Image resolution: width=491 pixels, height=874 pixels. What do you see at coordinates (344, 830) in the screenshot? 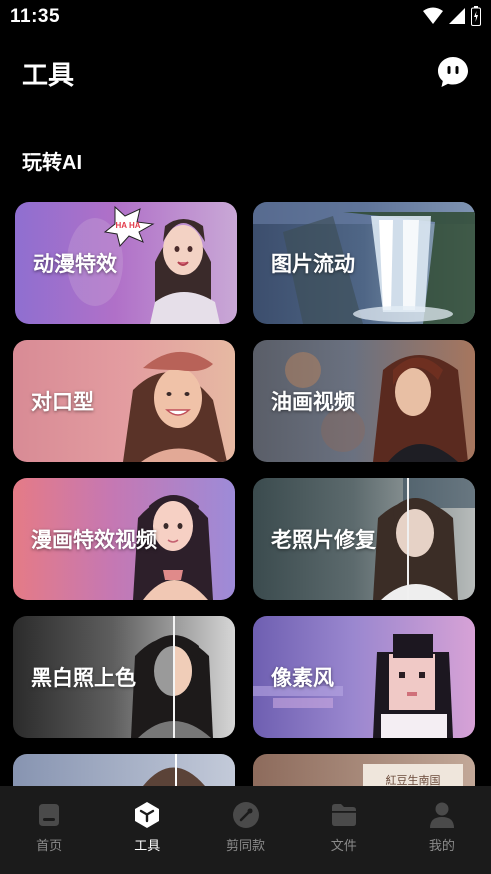
I see `tab-files: 文件` at bounding box center [344, 830].